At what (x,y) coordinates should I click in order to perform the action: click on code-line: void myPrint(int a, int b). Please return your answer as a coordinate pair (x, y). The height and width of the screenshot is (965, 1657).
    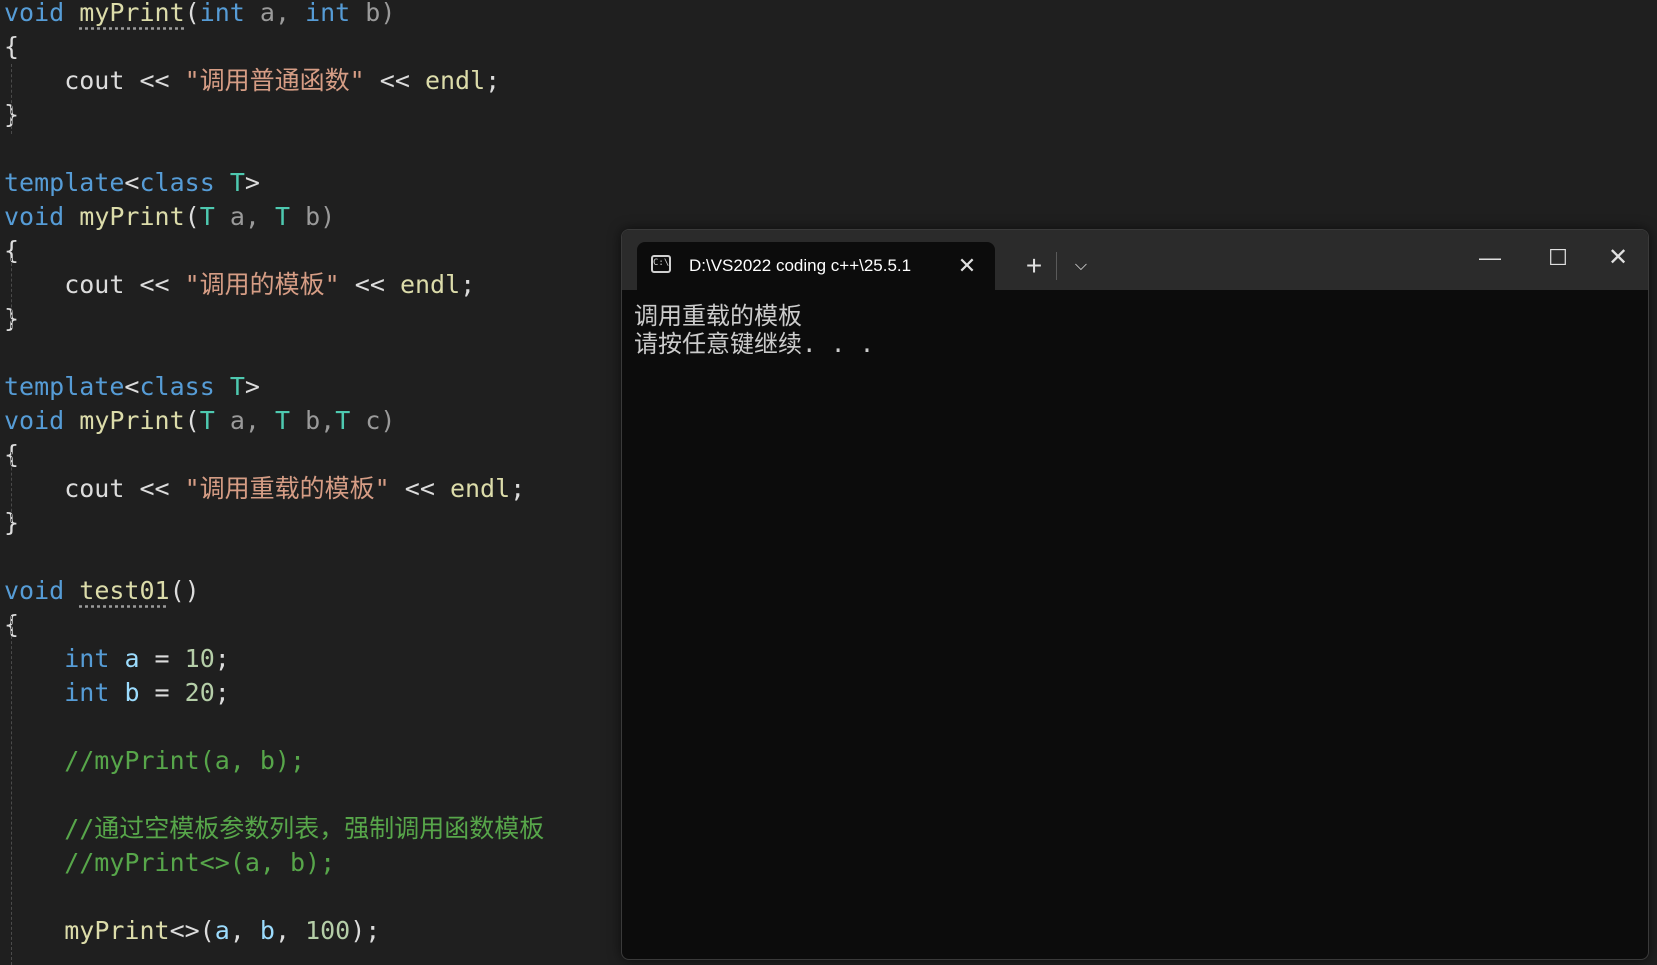
    Looking at the image, I should click on (199, 15).